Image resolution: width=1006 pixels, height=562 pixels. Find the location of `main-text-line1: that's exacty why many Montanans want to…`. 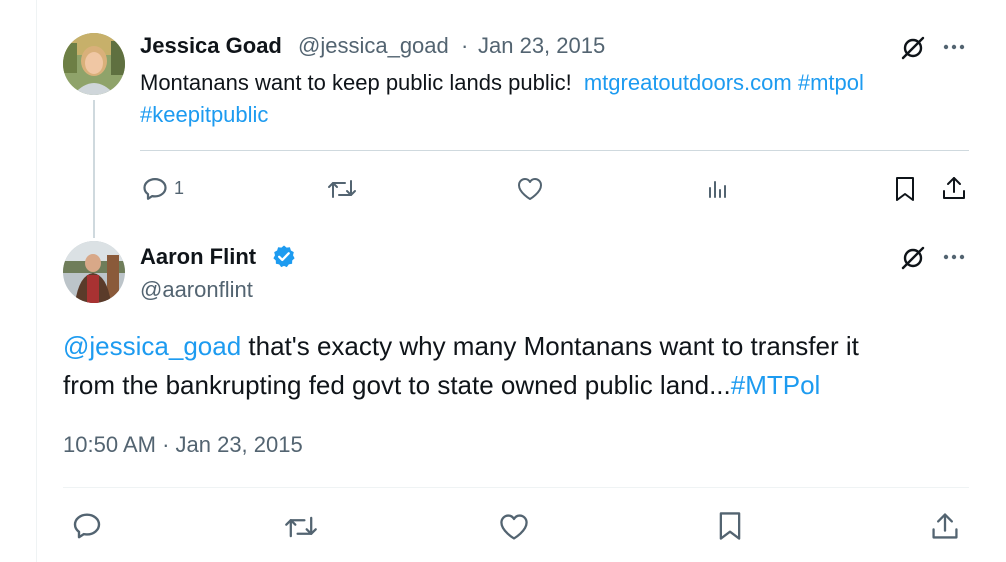

main-text-line1: that's exacty why many Montanans want to… is located at coordinates (553, 346).